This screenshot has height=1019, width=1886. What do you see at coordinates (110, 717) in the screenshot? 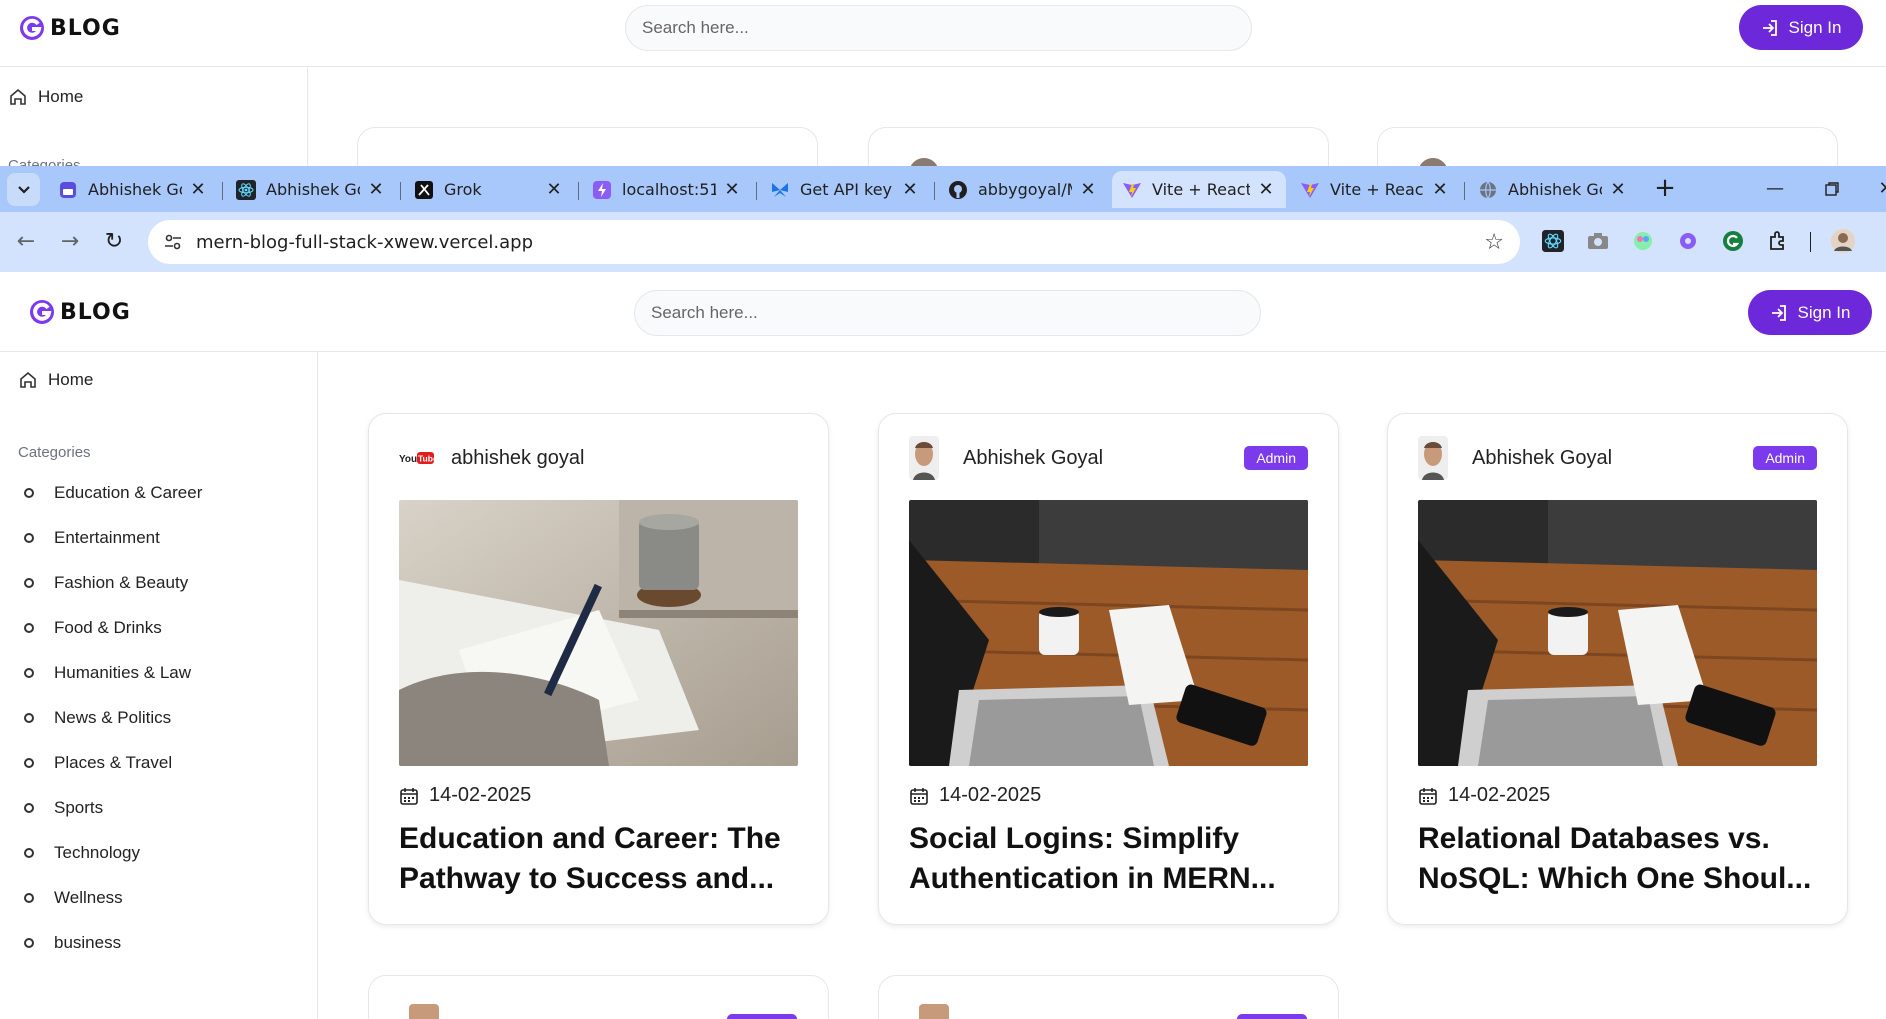
I see `sidebar-item-category: News & Politics` at bounding box center [110, 717].